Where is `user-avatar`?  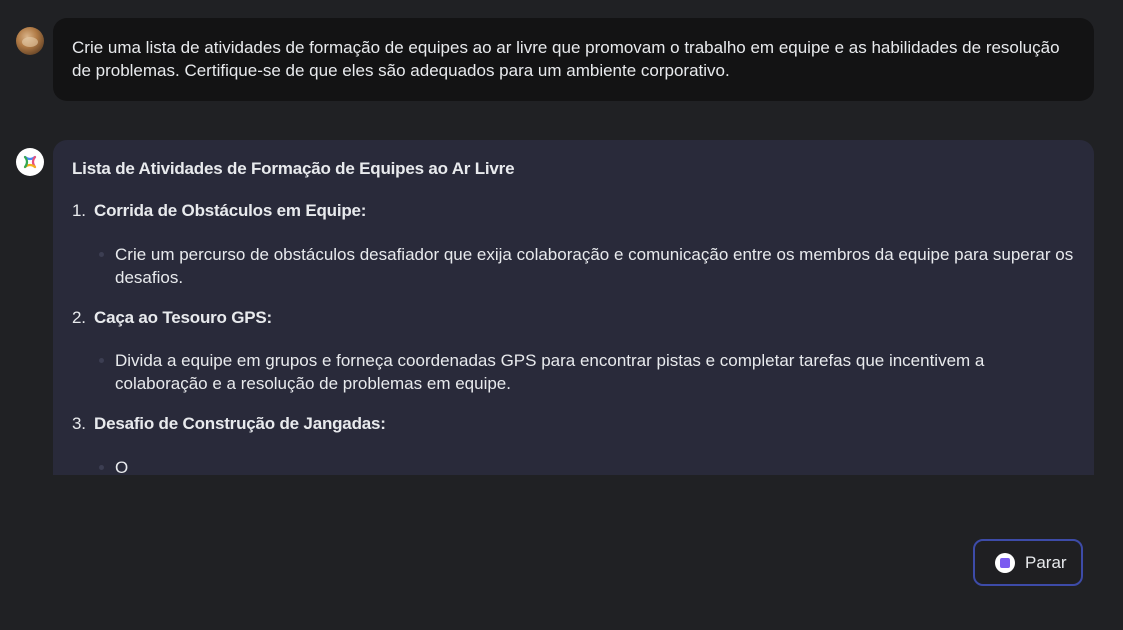 user-avatar is located at coordinates (30, 41).